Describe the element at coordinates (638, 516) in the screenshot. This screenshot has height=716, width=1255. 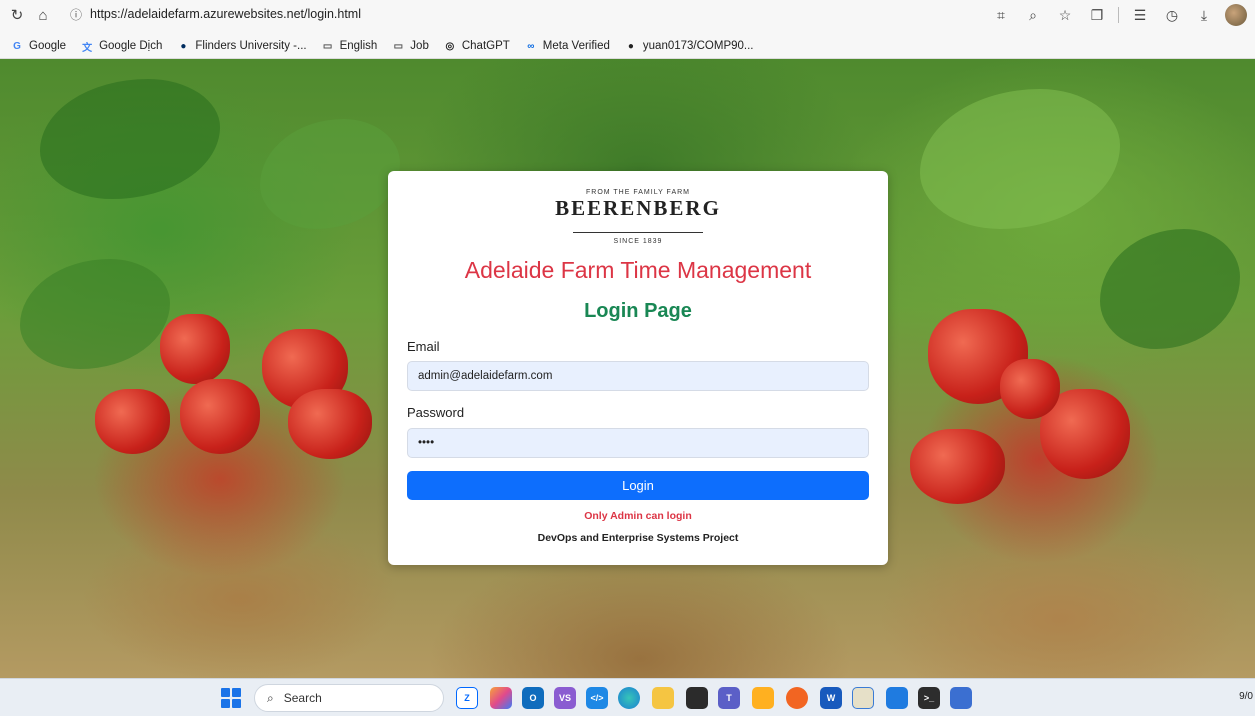
I see `admin-note: Only Admin can login` at that location.